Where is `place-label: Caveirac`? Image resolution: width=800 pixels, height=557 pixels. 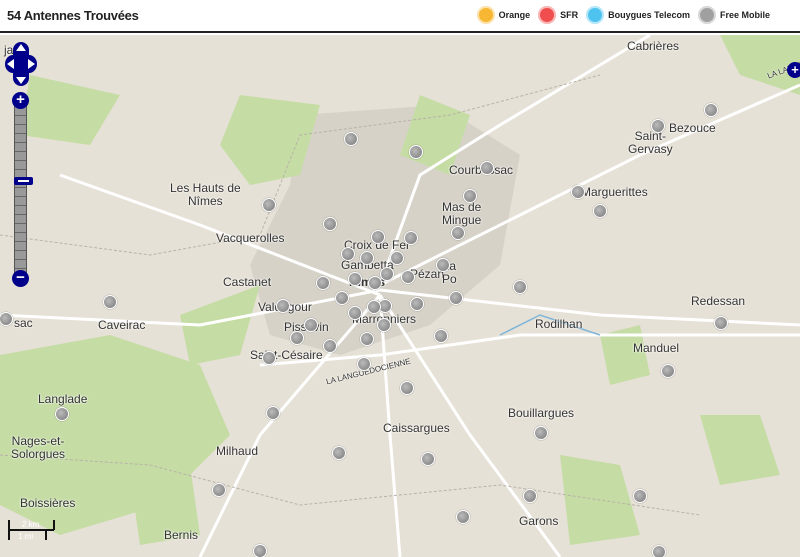 place-label: Caveirac is located at coordinates (122, 325).